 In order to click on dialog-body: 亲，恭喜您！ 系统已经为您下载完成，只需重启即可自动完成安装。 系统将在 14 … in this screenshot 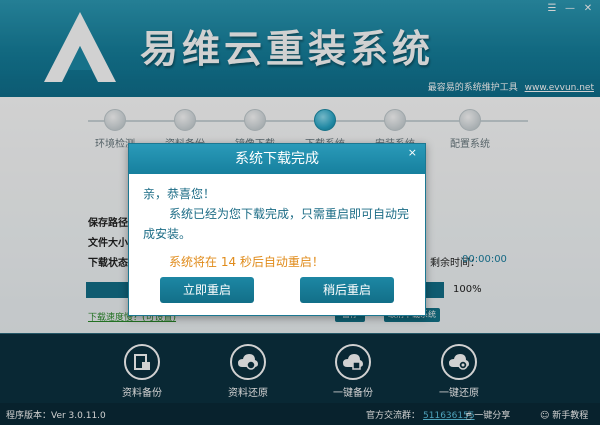, I will do `click(277, 223)`.